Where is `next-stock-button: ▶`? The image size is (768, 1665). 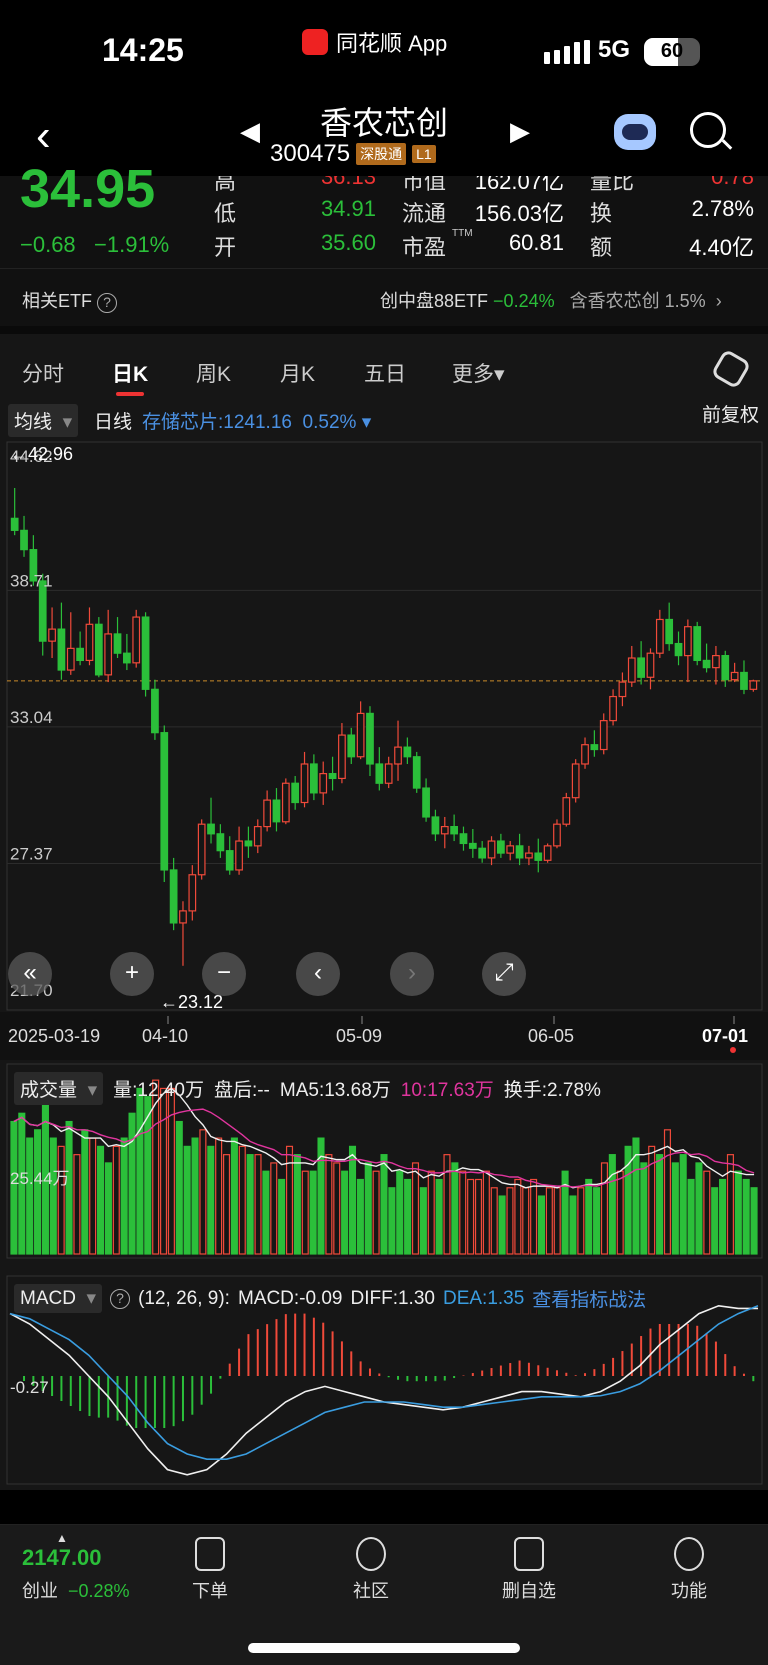
next-stock-button: ▶ is located at coordinates (520, 131).